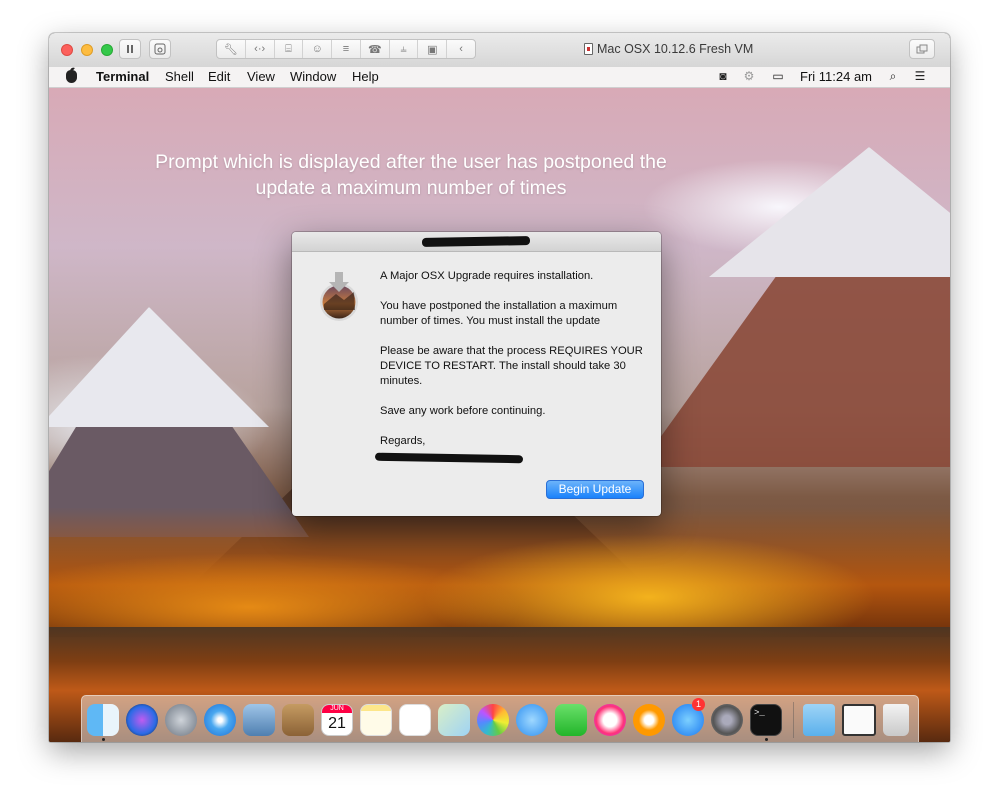 The image size is (999, 807). What do you see at coordinates (493, 720) in the screenshot?
I see `photos-icon` at bounding box center [493, 720].